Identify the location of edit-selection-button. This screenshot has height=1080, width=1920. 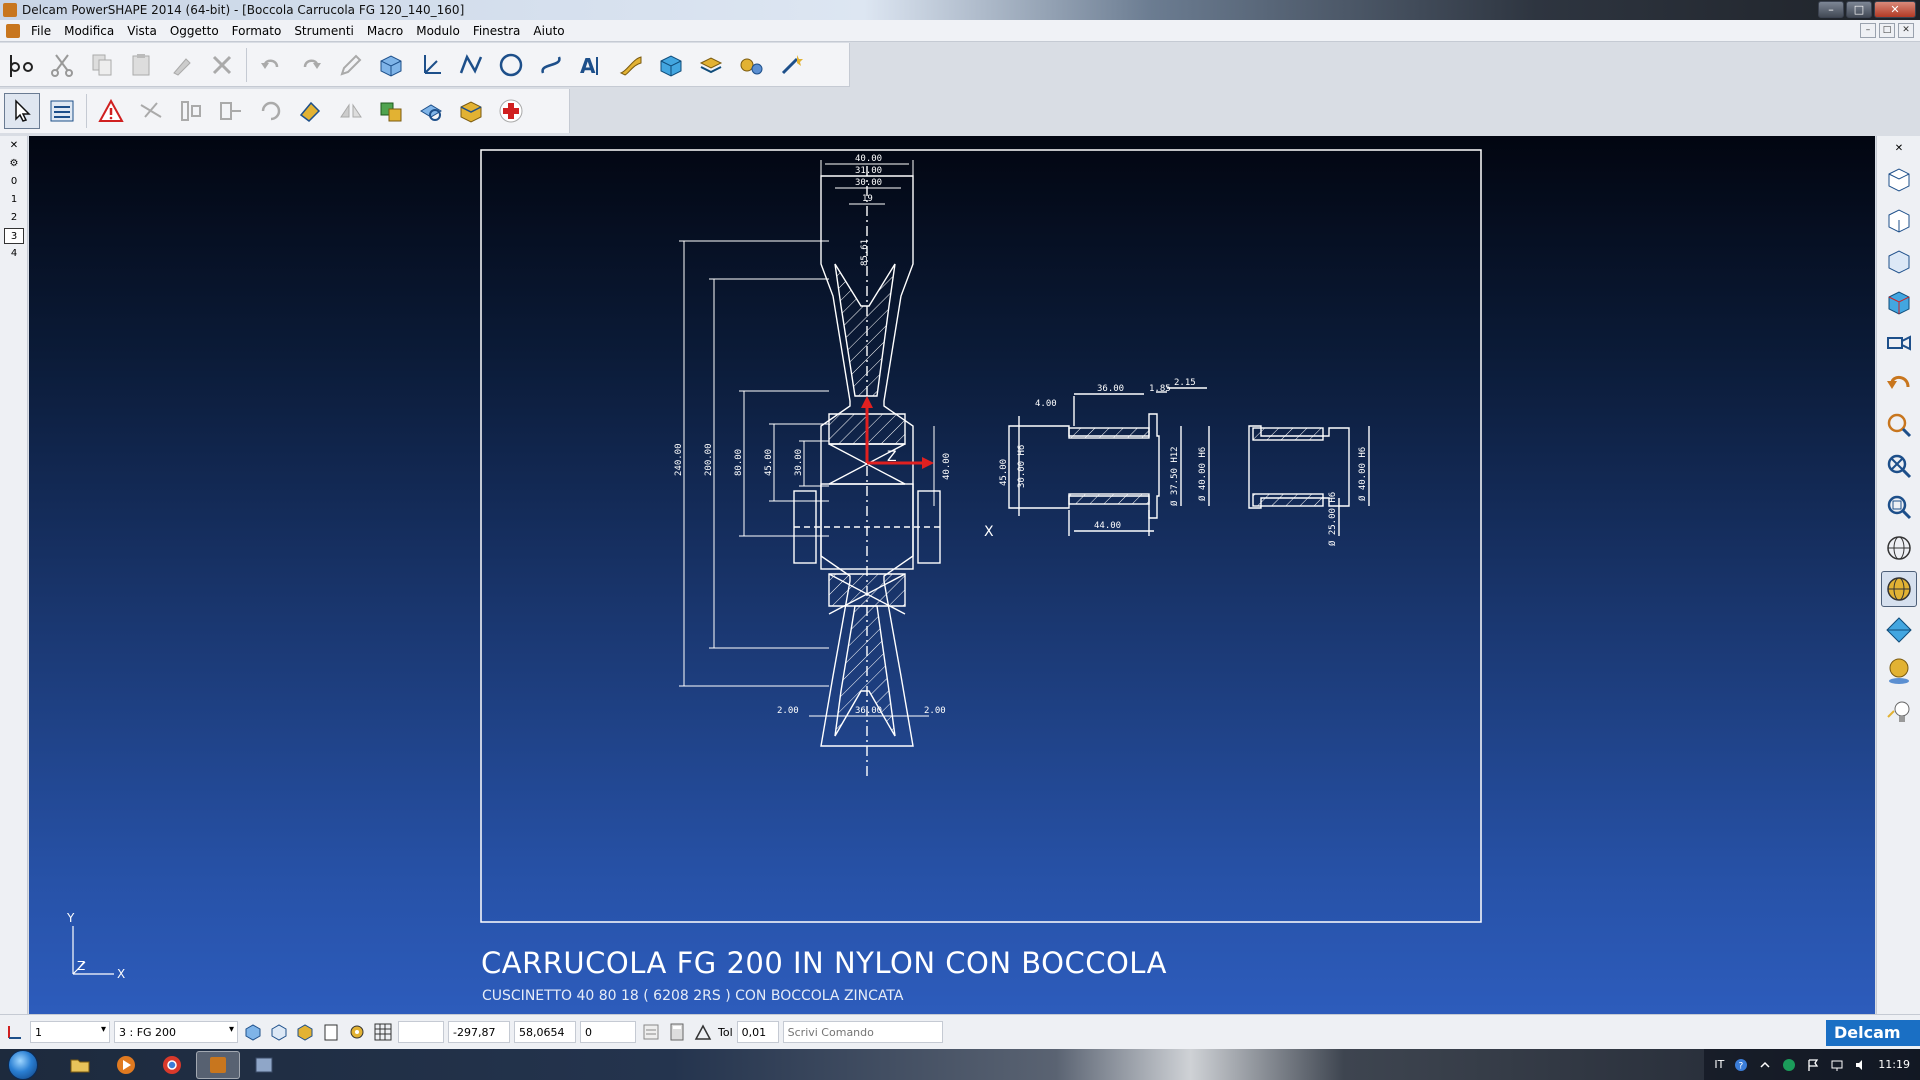
(351, 65).